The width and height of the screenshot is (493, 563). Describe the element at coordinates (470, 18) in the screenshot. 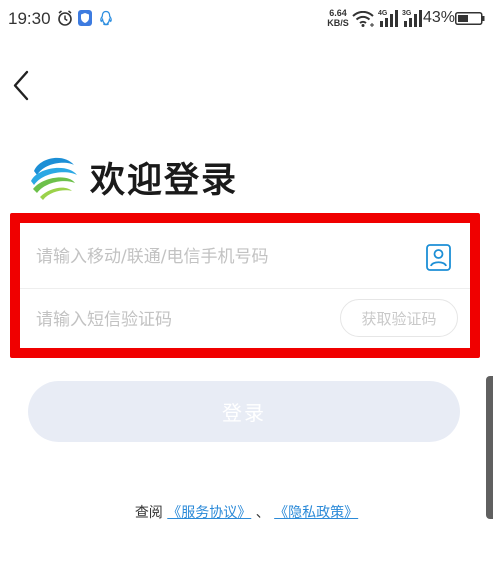

I see `battery-icon` at that location.